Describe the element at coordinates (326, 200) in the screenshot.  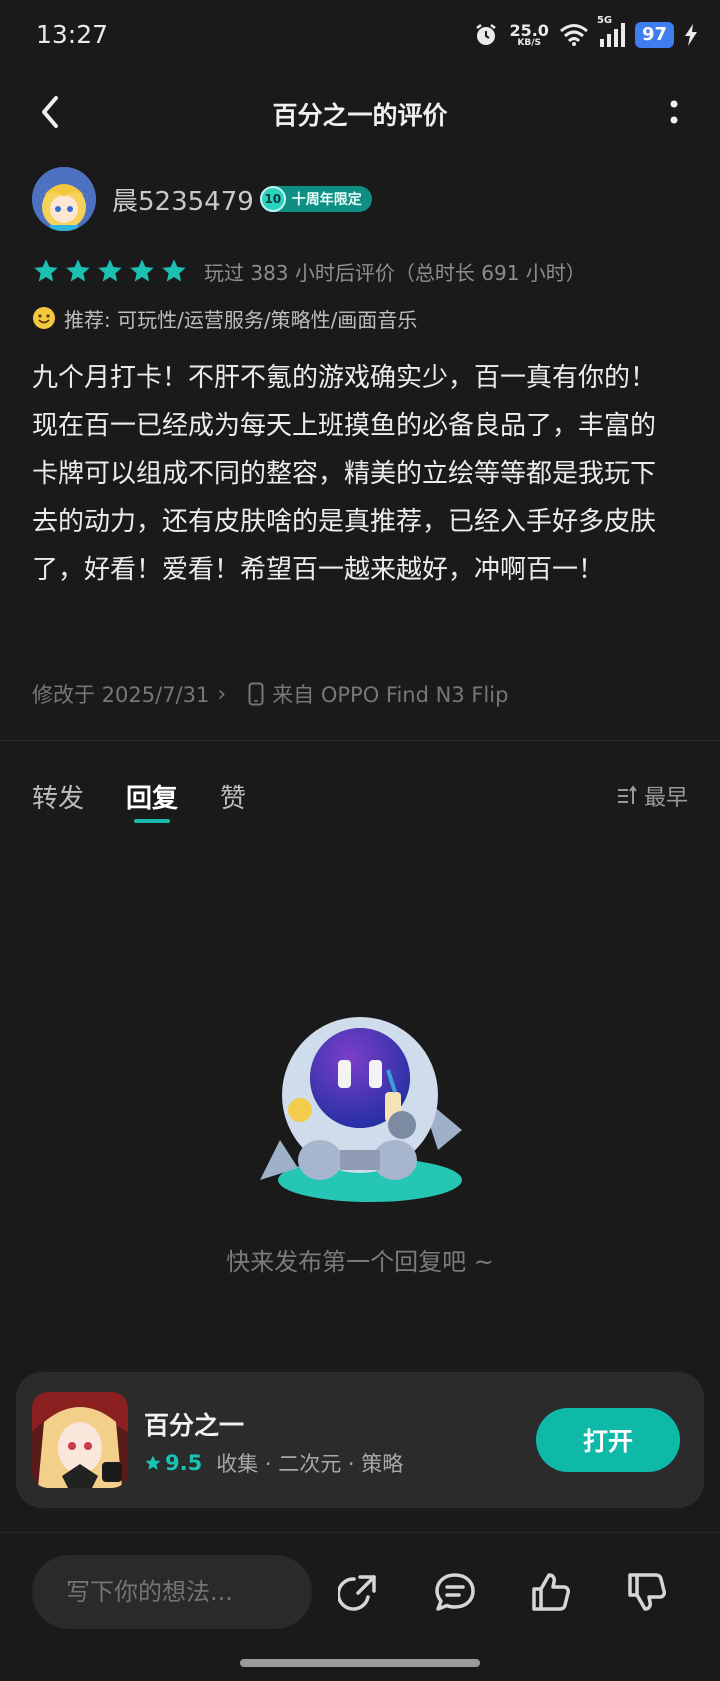
I see `badge-label: 十周年限定` at that location.